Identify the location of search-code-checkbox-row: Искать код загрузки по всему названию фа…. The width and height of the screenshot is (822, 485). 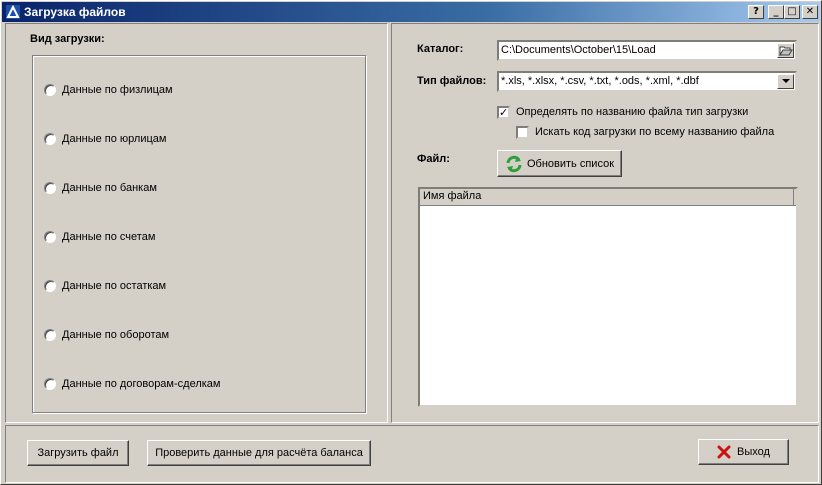
(645, 132).